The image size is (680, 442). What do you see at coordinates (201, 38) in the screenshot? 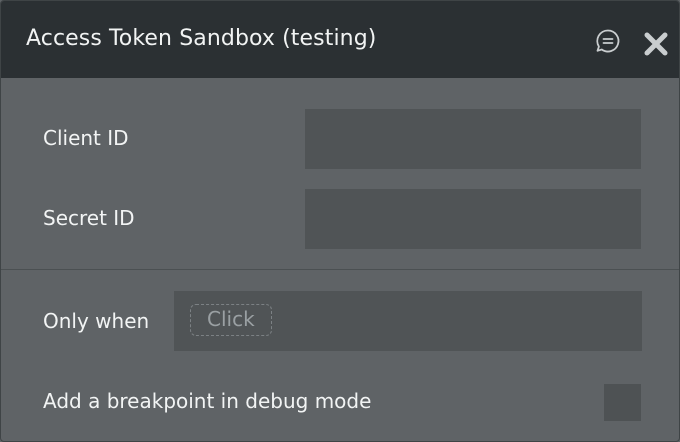
I see `panel-title: Access Token Sandbox (testing)` at bounding box center [201, 38].